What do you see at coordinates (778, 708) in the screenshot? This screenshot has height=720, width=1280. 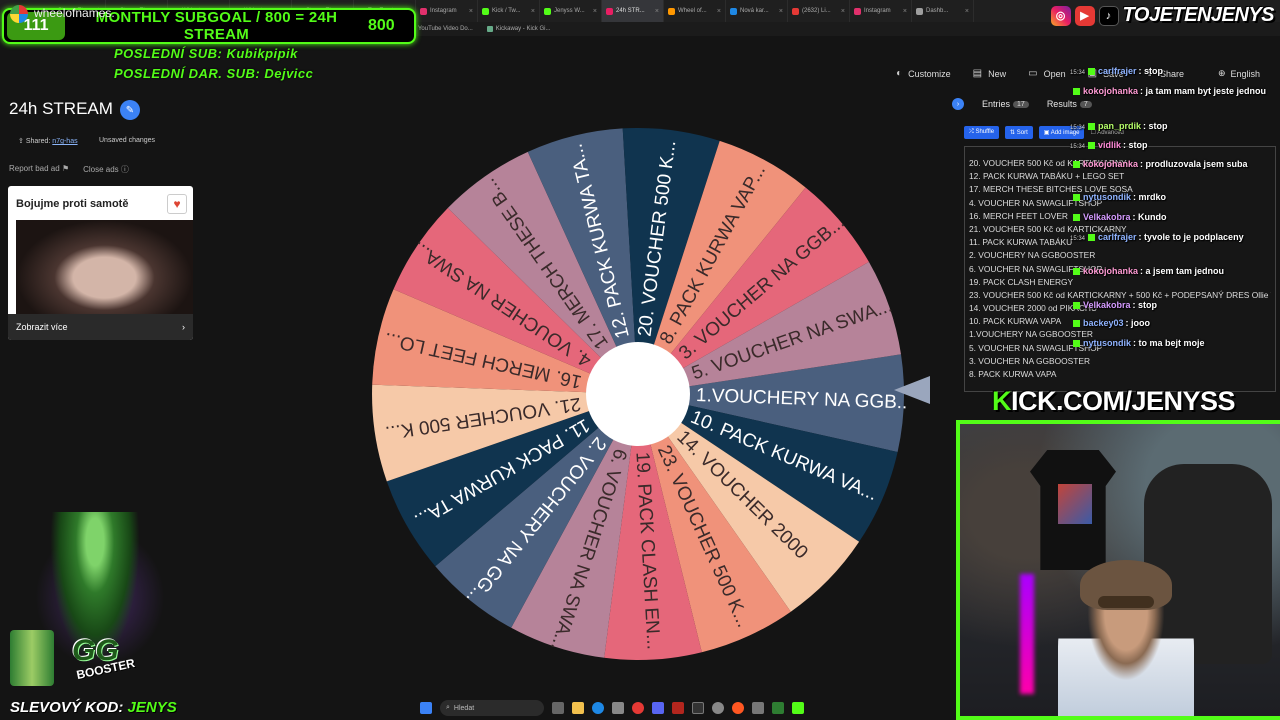 I see `excel-icon` at bounding box center [778, 708].